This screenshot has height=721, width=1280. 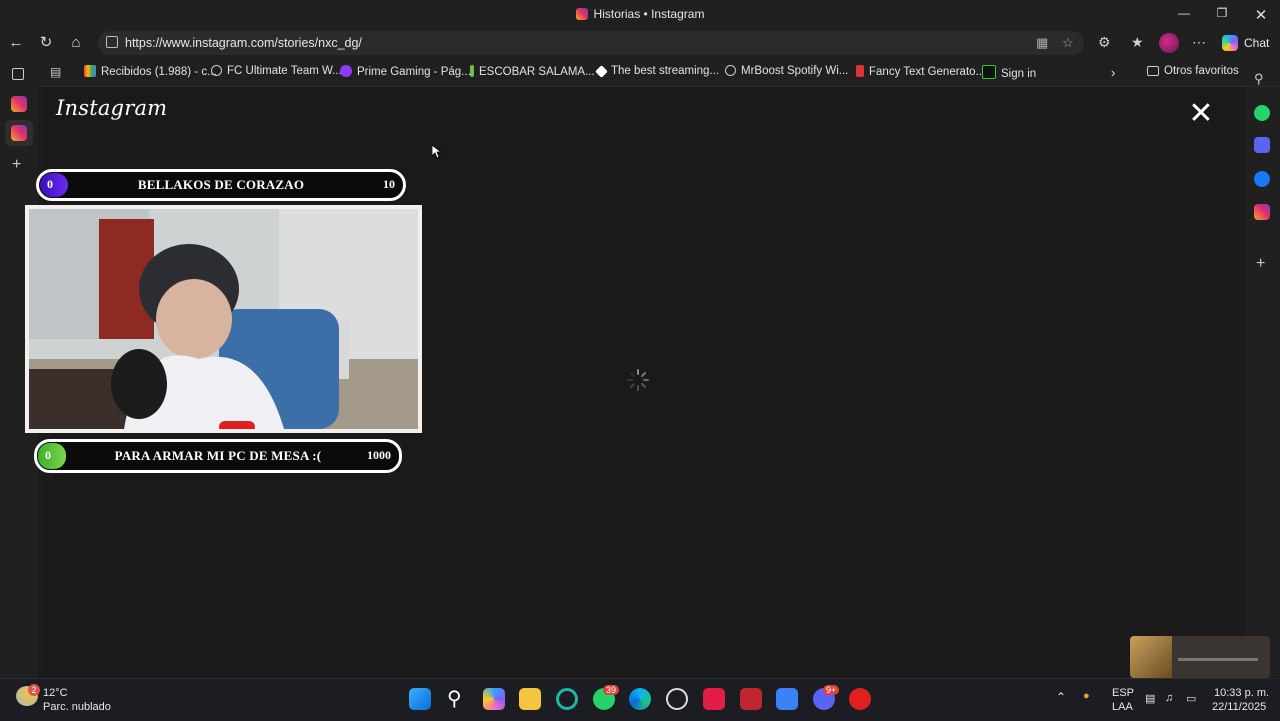 What do you see at coordinates (1086, 696) in the screenshot?
I see `microphone-icon: ●` at bounding box center [1086, 696].